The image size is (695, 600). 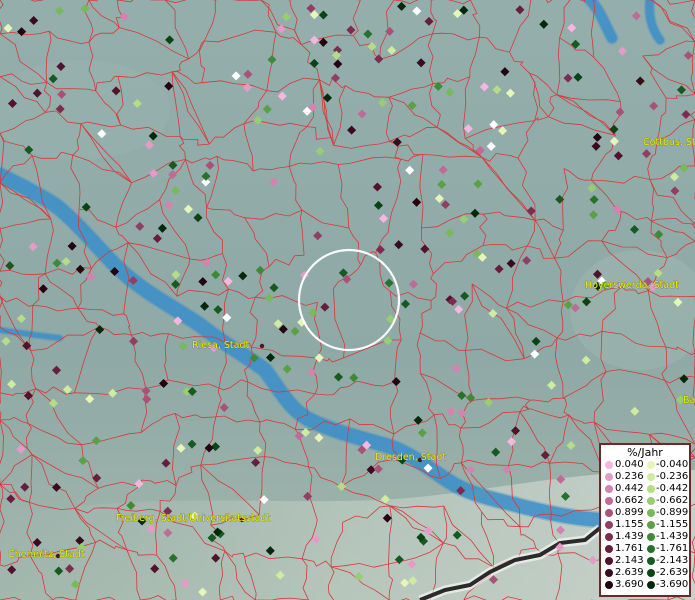 What do you see at coordinates (672, 500) in the screenshot?
I see `legend-value-negative: -0.662` at bounding box center [672, 500].